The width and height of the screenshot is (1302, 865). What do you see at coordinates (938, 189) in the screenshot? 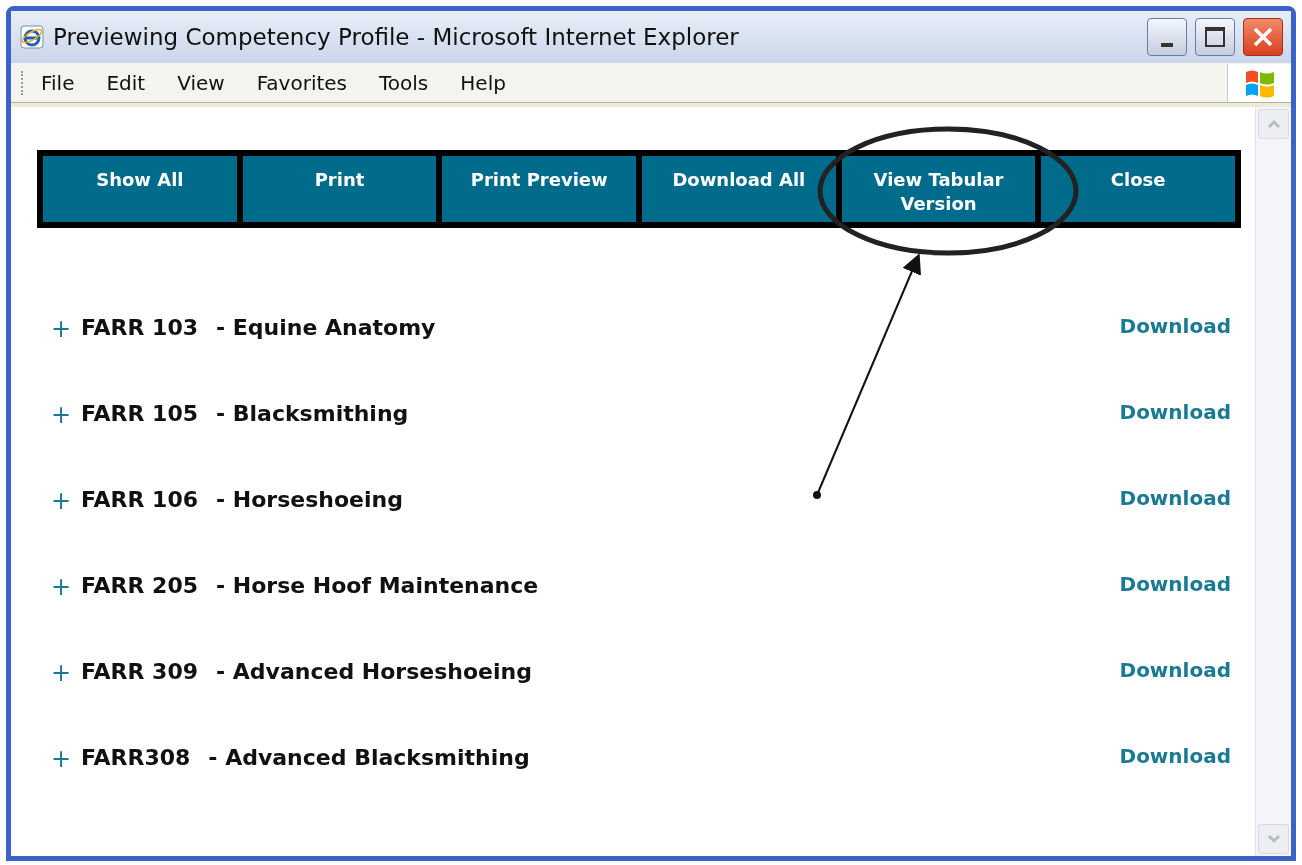
I see `toolbar-button: View Tabular Version` at bounding box center [938, 189].